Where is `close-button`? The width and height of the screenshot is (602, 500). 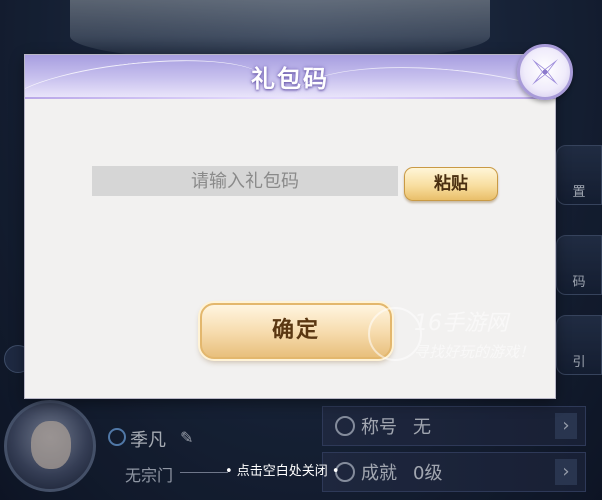
close-button is located at coordinates (545, 72).